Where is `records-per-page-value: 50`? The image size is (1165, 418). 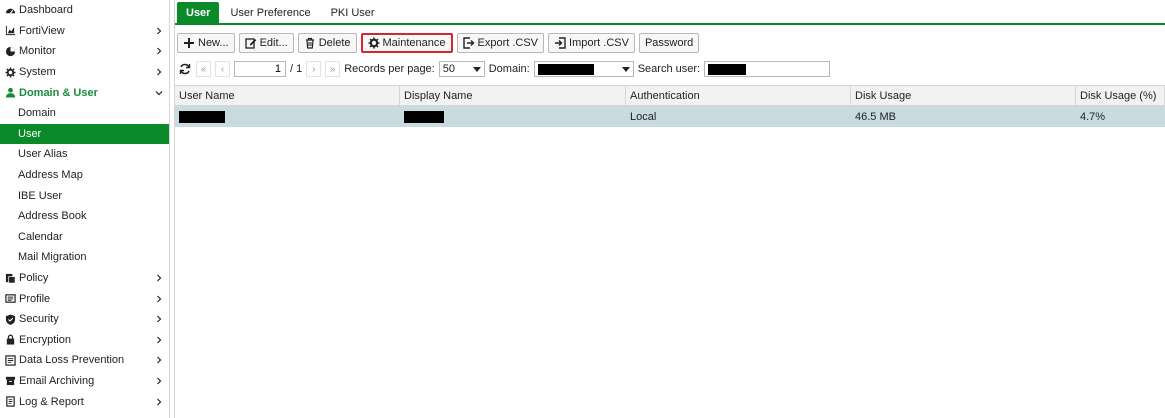 records-per-page-value: 50 is located at coordinates (448, 69).